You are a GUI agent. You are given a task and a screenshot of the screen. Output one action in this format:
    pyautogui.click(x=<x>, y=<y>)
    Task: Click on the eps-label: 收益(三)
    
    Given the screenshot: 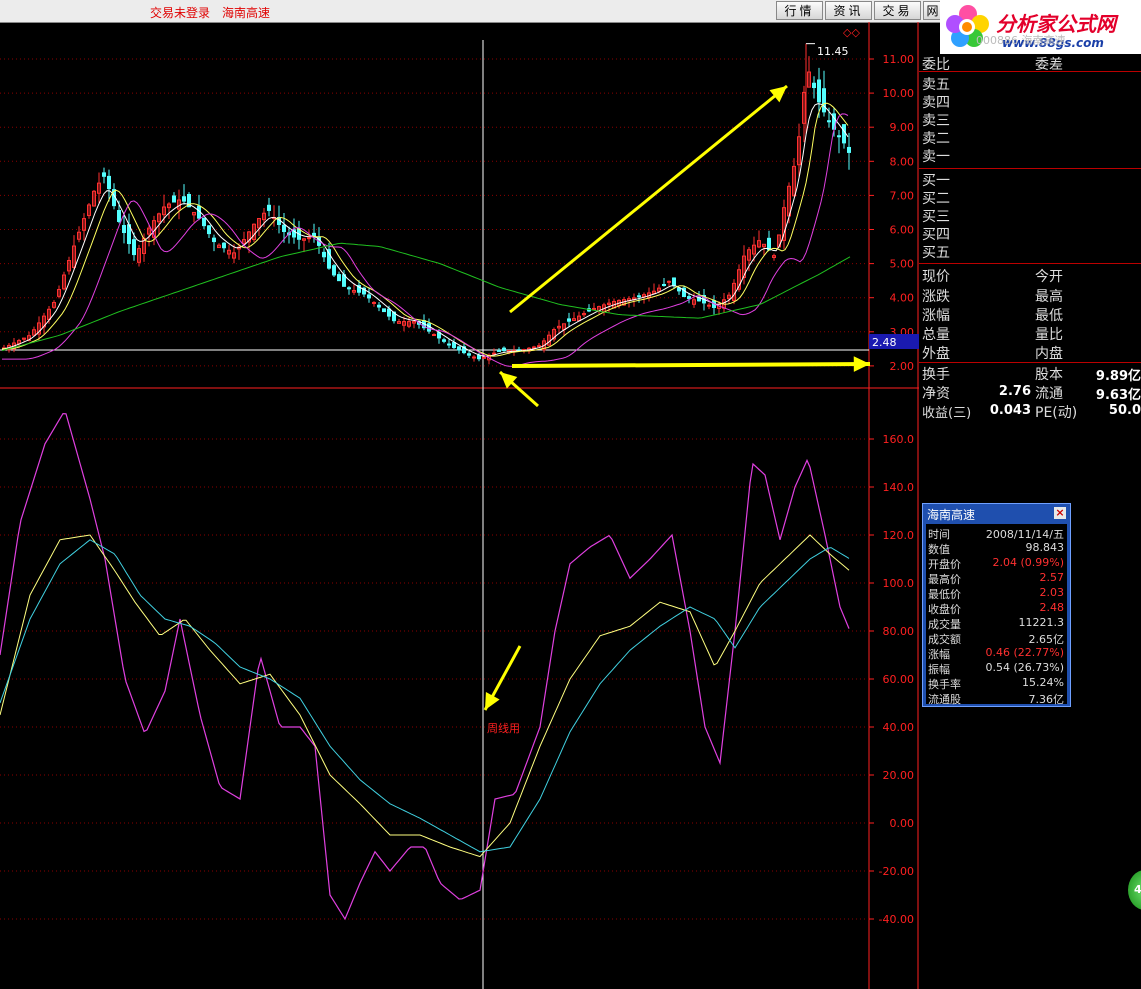 What is the action you would take?
    pyautogui.click(x=947, y=413)
    